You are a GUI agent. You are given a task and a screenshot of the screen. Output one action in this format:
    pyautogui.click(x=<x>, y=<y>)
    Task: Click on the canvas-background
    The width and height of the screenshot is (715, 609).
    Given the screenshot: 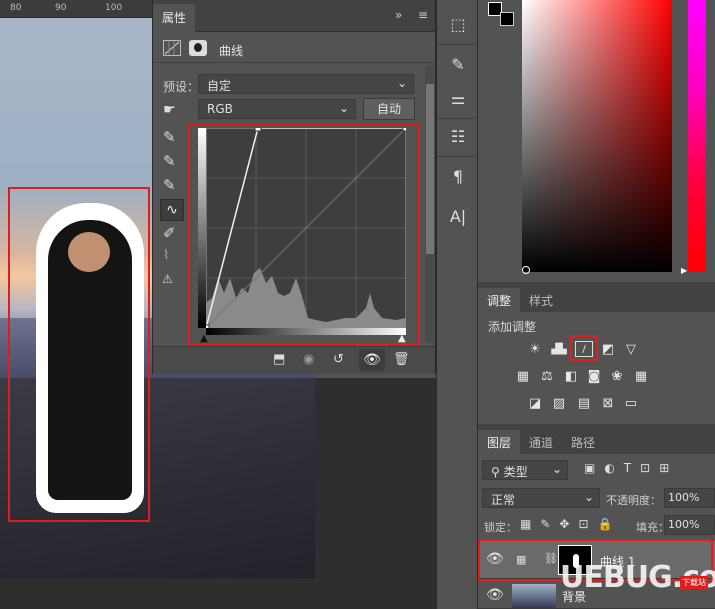 What is the action you would take?
    pyautogui.click(x=157, y=593)
    